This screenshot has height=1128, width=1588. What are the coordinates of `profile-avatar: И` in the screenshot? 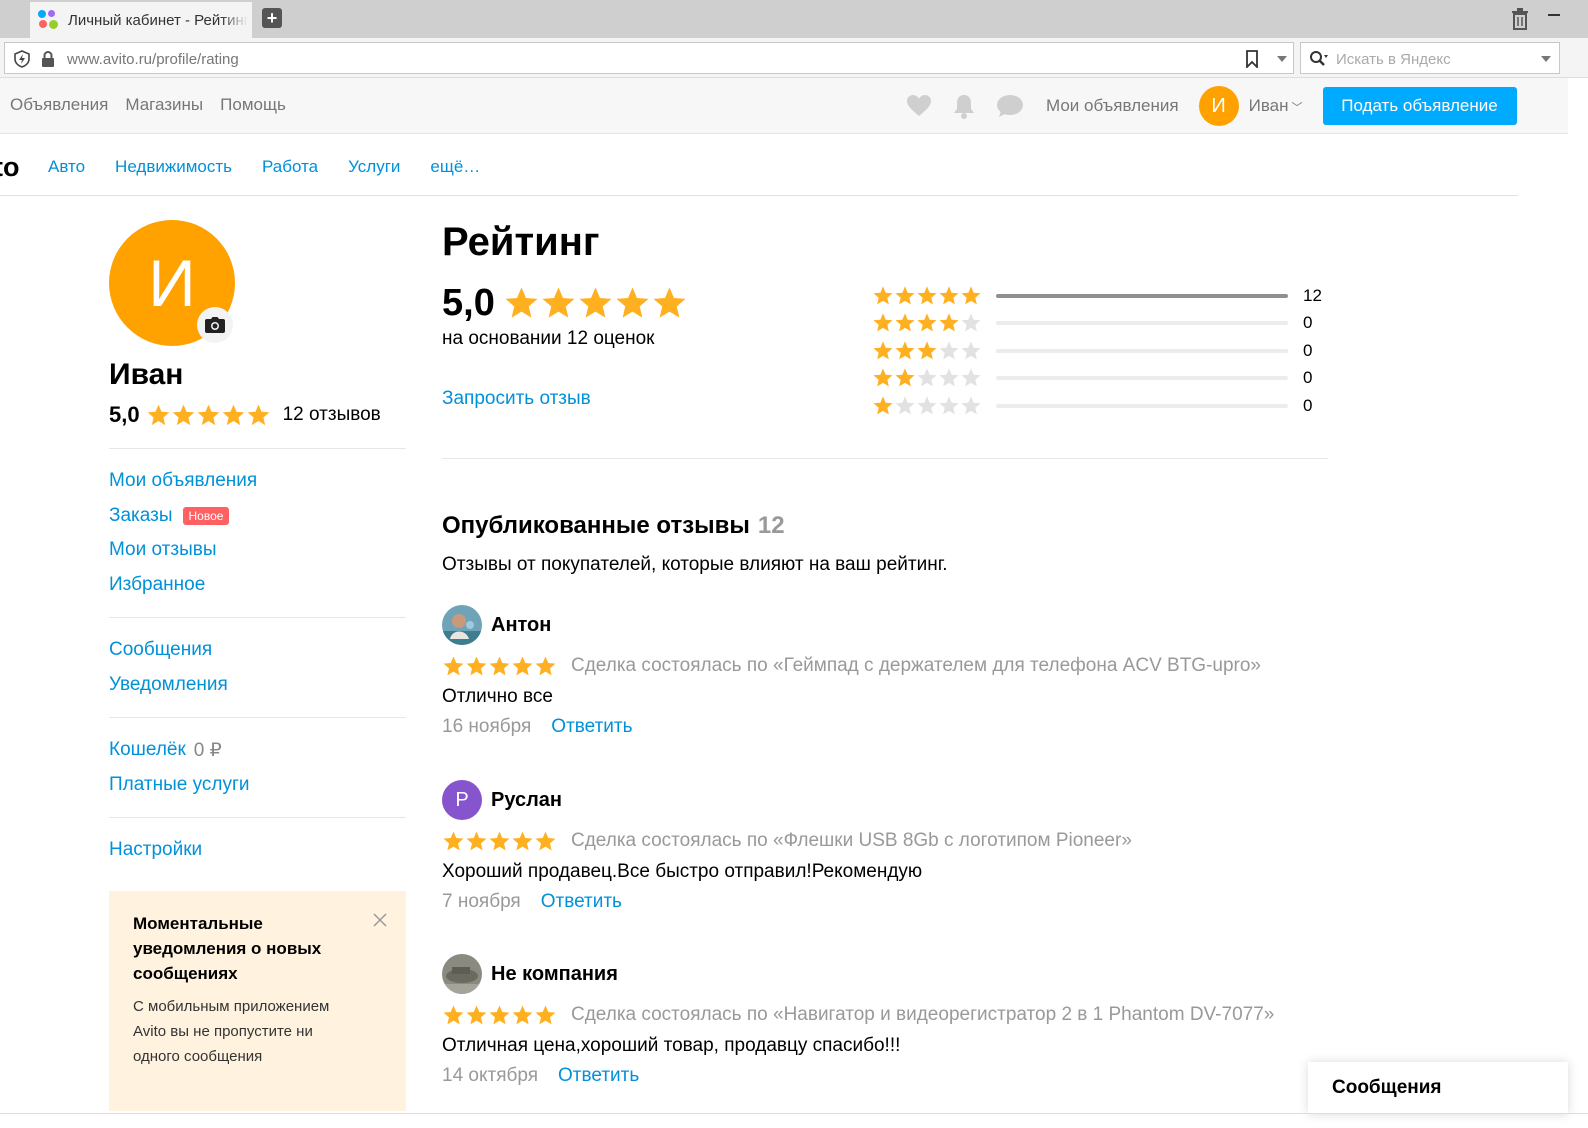 It's located at (172, 283).